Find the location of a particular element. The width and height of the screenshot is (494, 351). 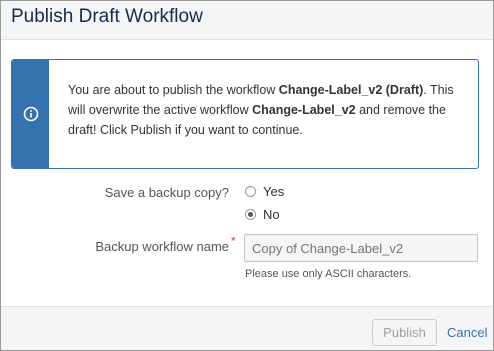

dialog-title: Publish Draft Workflow is located at coordinates (107, 16).